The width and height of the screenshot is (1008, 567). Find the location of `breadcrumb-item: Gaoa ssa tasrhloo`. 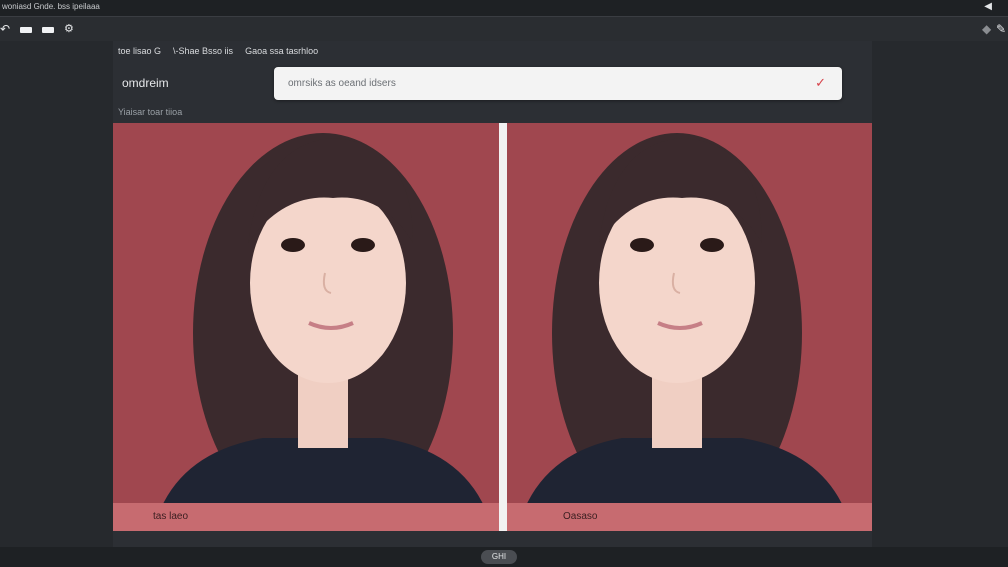

breadcrumb-item: Gaoa ssa tasrhloo is located at coordinates (281, 51).